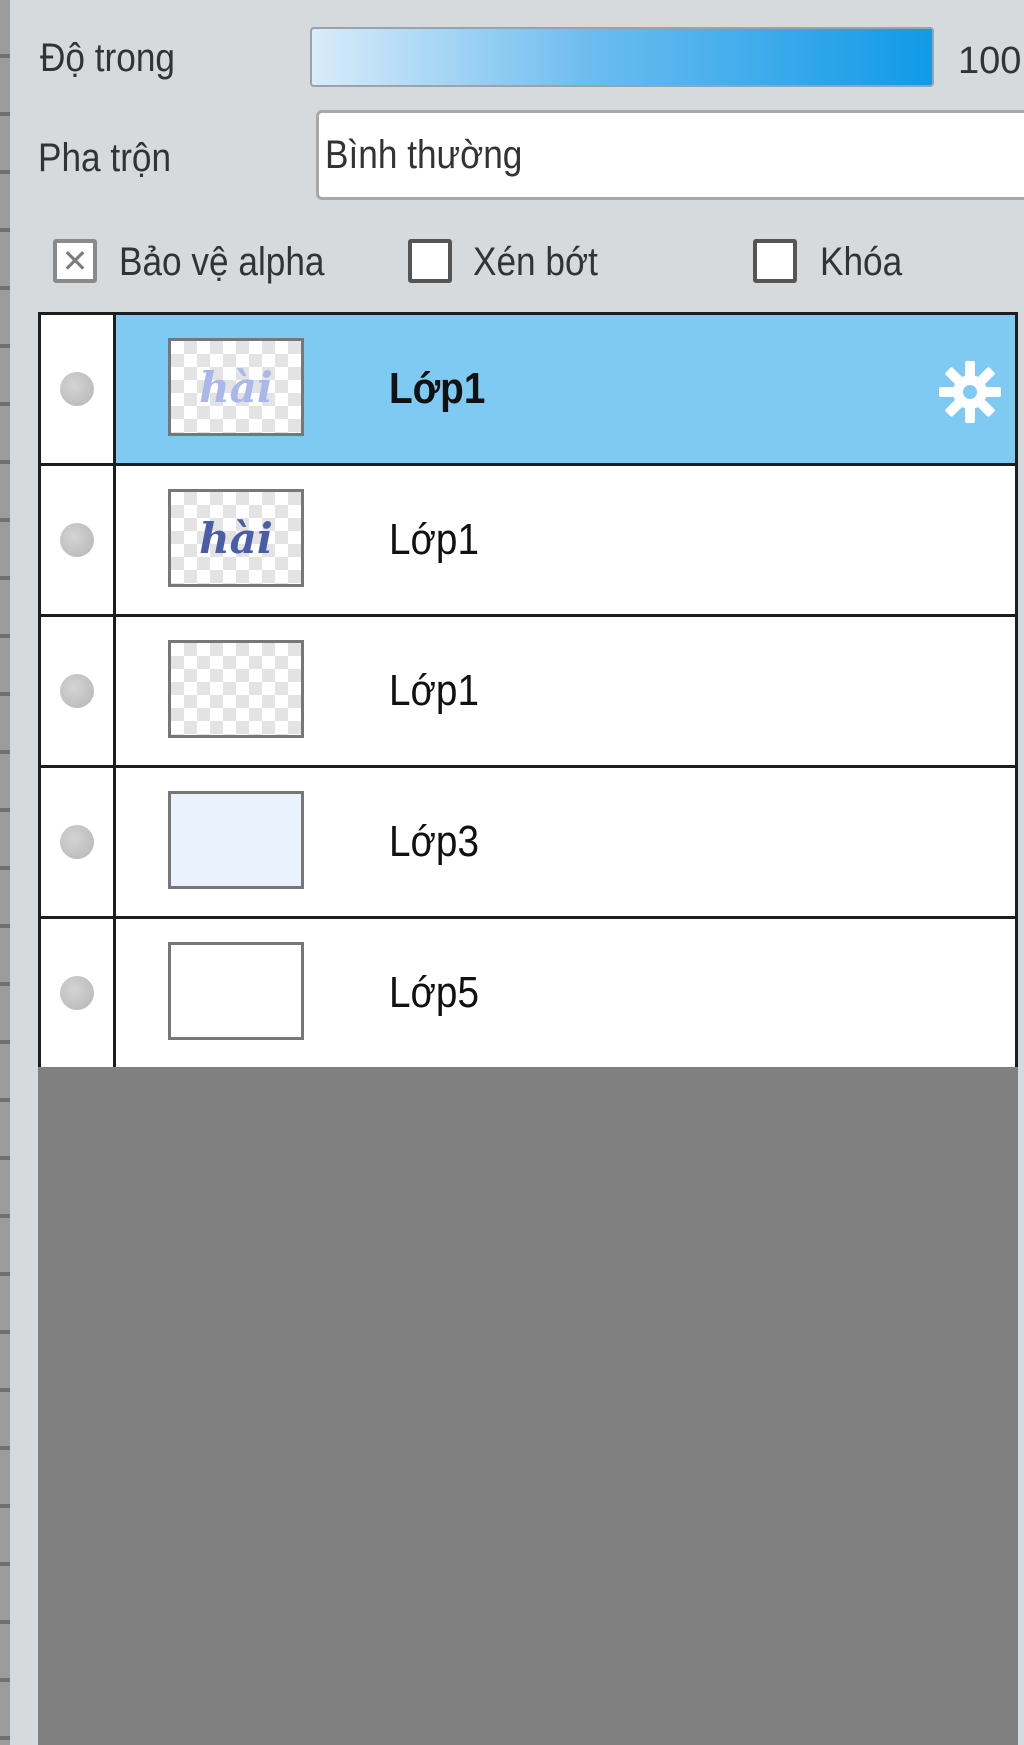 This screenshot has width=1024, height=1745. I want to click on layer-name: Lớp5, so click(434, 992).